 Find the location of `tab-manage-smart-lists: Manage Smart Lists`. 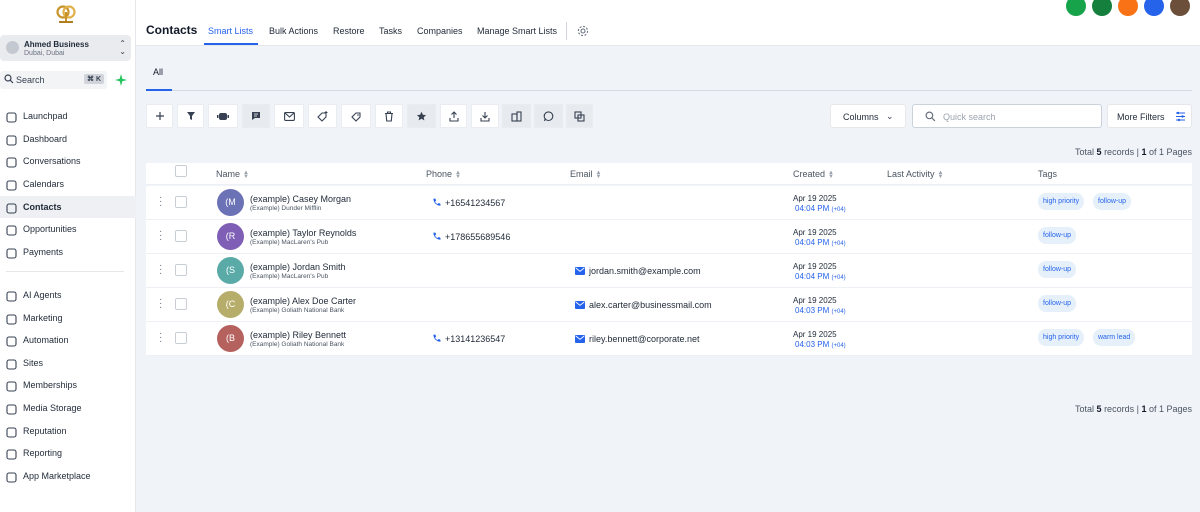

tab-manage-smart-lists: Manage Smart Lists is located at coordinates (517, 31).